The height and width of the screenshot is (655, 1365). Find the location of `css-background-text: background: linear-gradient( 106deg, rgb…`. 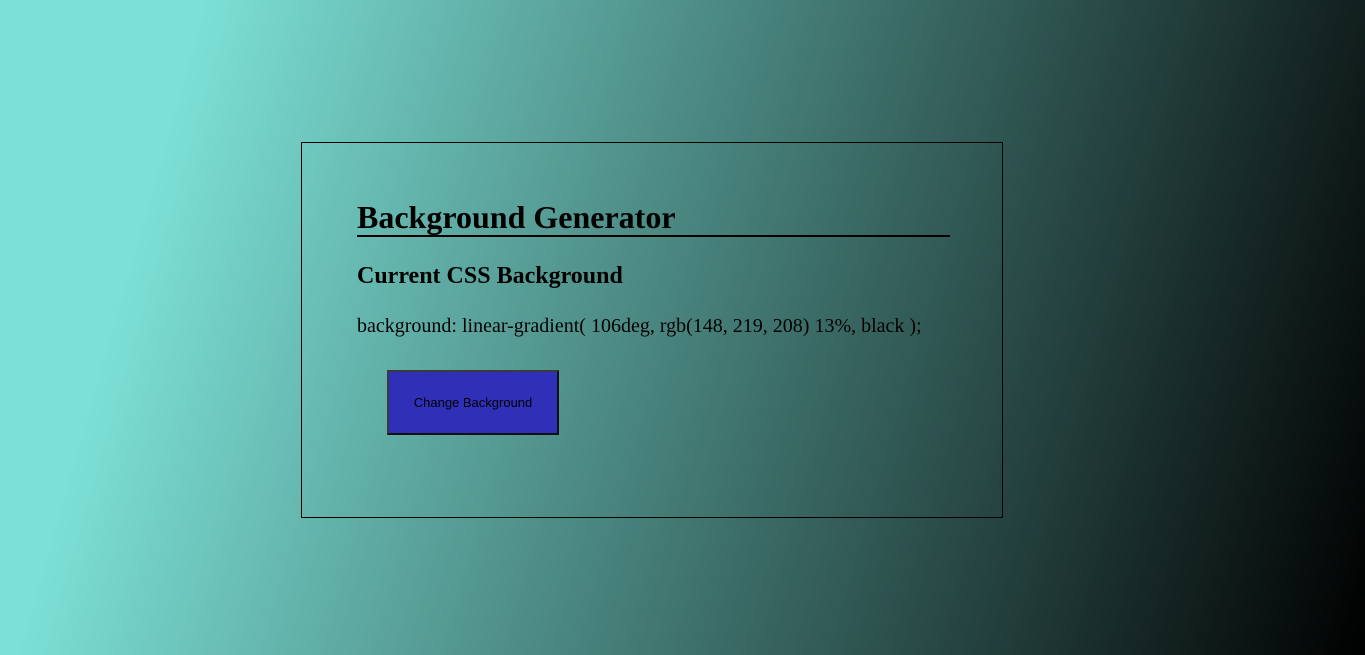

css-background-text: background: linear-gradient( 106deg, rgb… is located at coordinates (639, 326).